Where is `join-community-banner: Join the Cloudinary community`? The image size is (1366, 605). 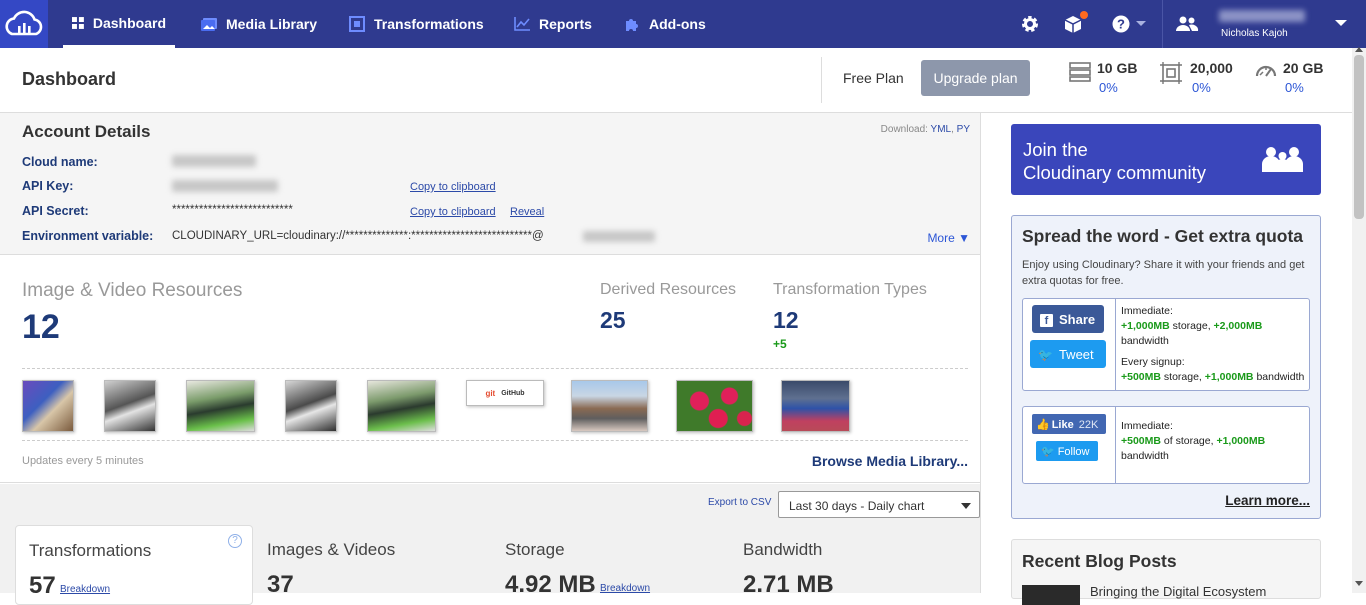
join-community-banner: Join the Cloudinary community is located at coordinates (1166, 159).